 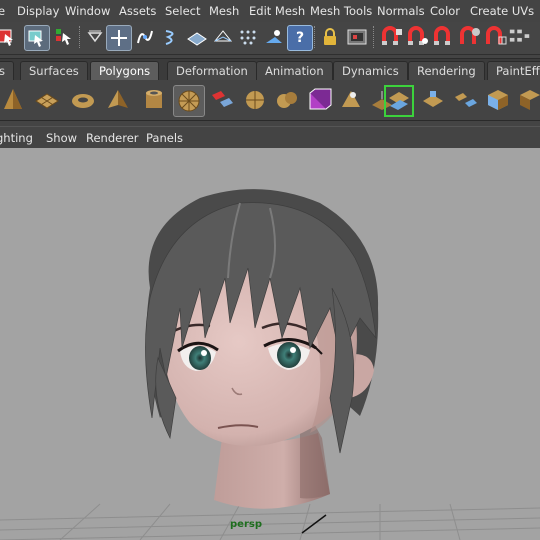 I want to click on poly-soccerball-icon, so click(x=189, y=101).